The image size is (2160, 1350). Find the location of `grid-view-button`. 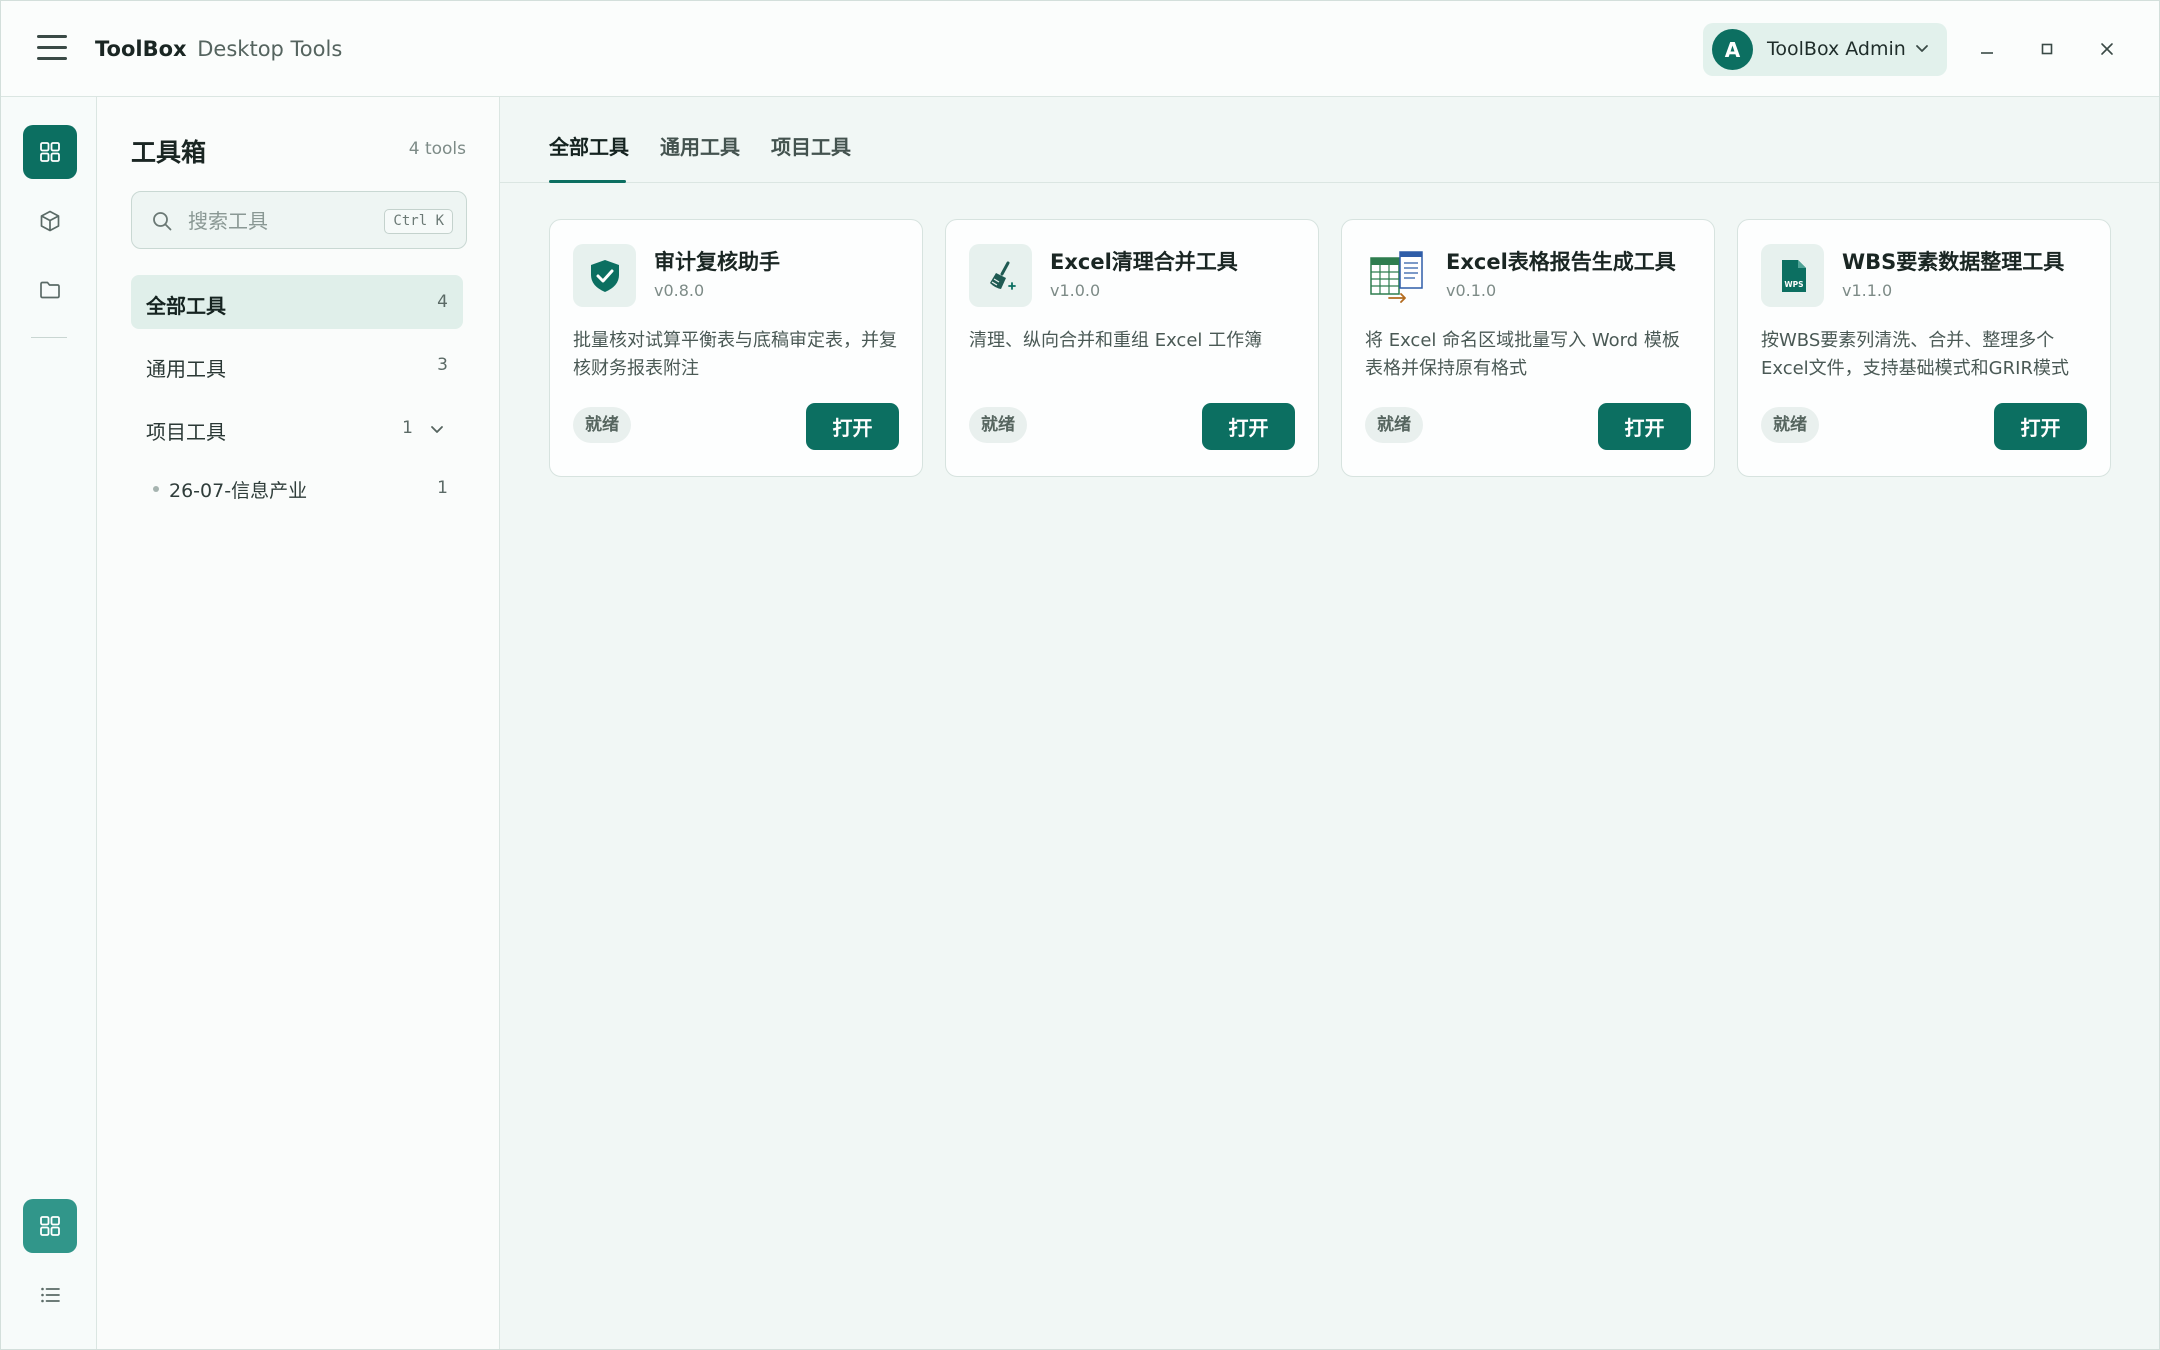

grid-view-button is located at coordinates (50, 1226).